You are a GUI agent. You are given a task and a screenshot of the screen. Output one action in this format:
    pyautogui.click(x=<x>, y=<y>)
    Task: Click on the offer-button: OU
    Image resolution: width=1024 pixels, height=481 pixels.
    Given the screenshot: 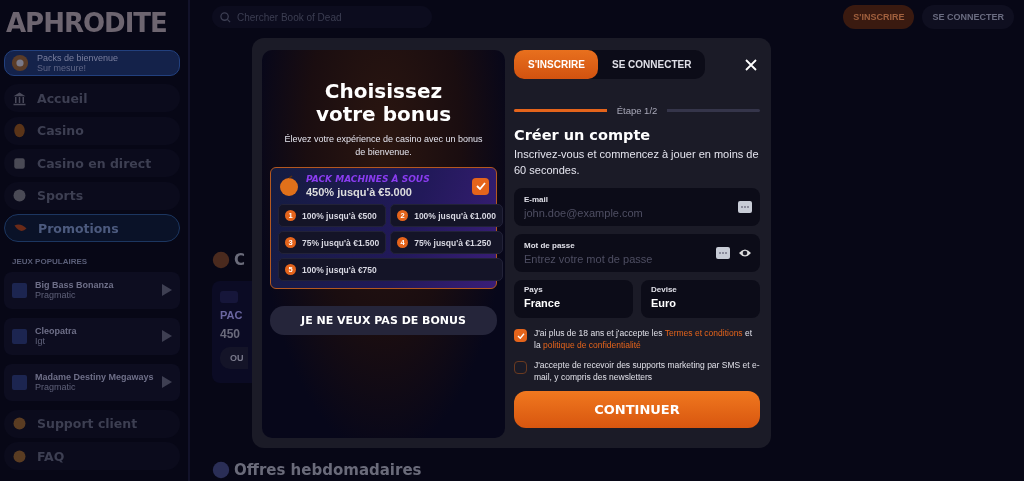 What is the action you would take?
    pyautogui.click(x=234, y=358)
    